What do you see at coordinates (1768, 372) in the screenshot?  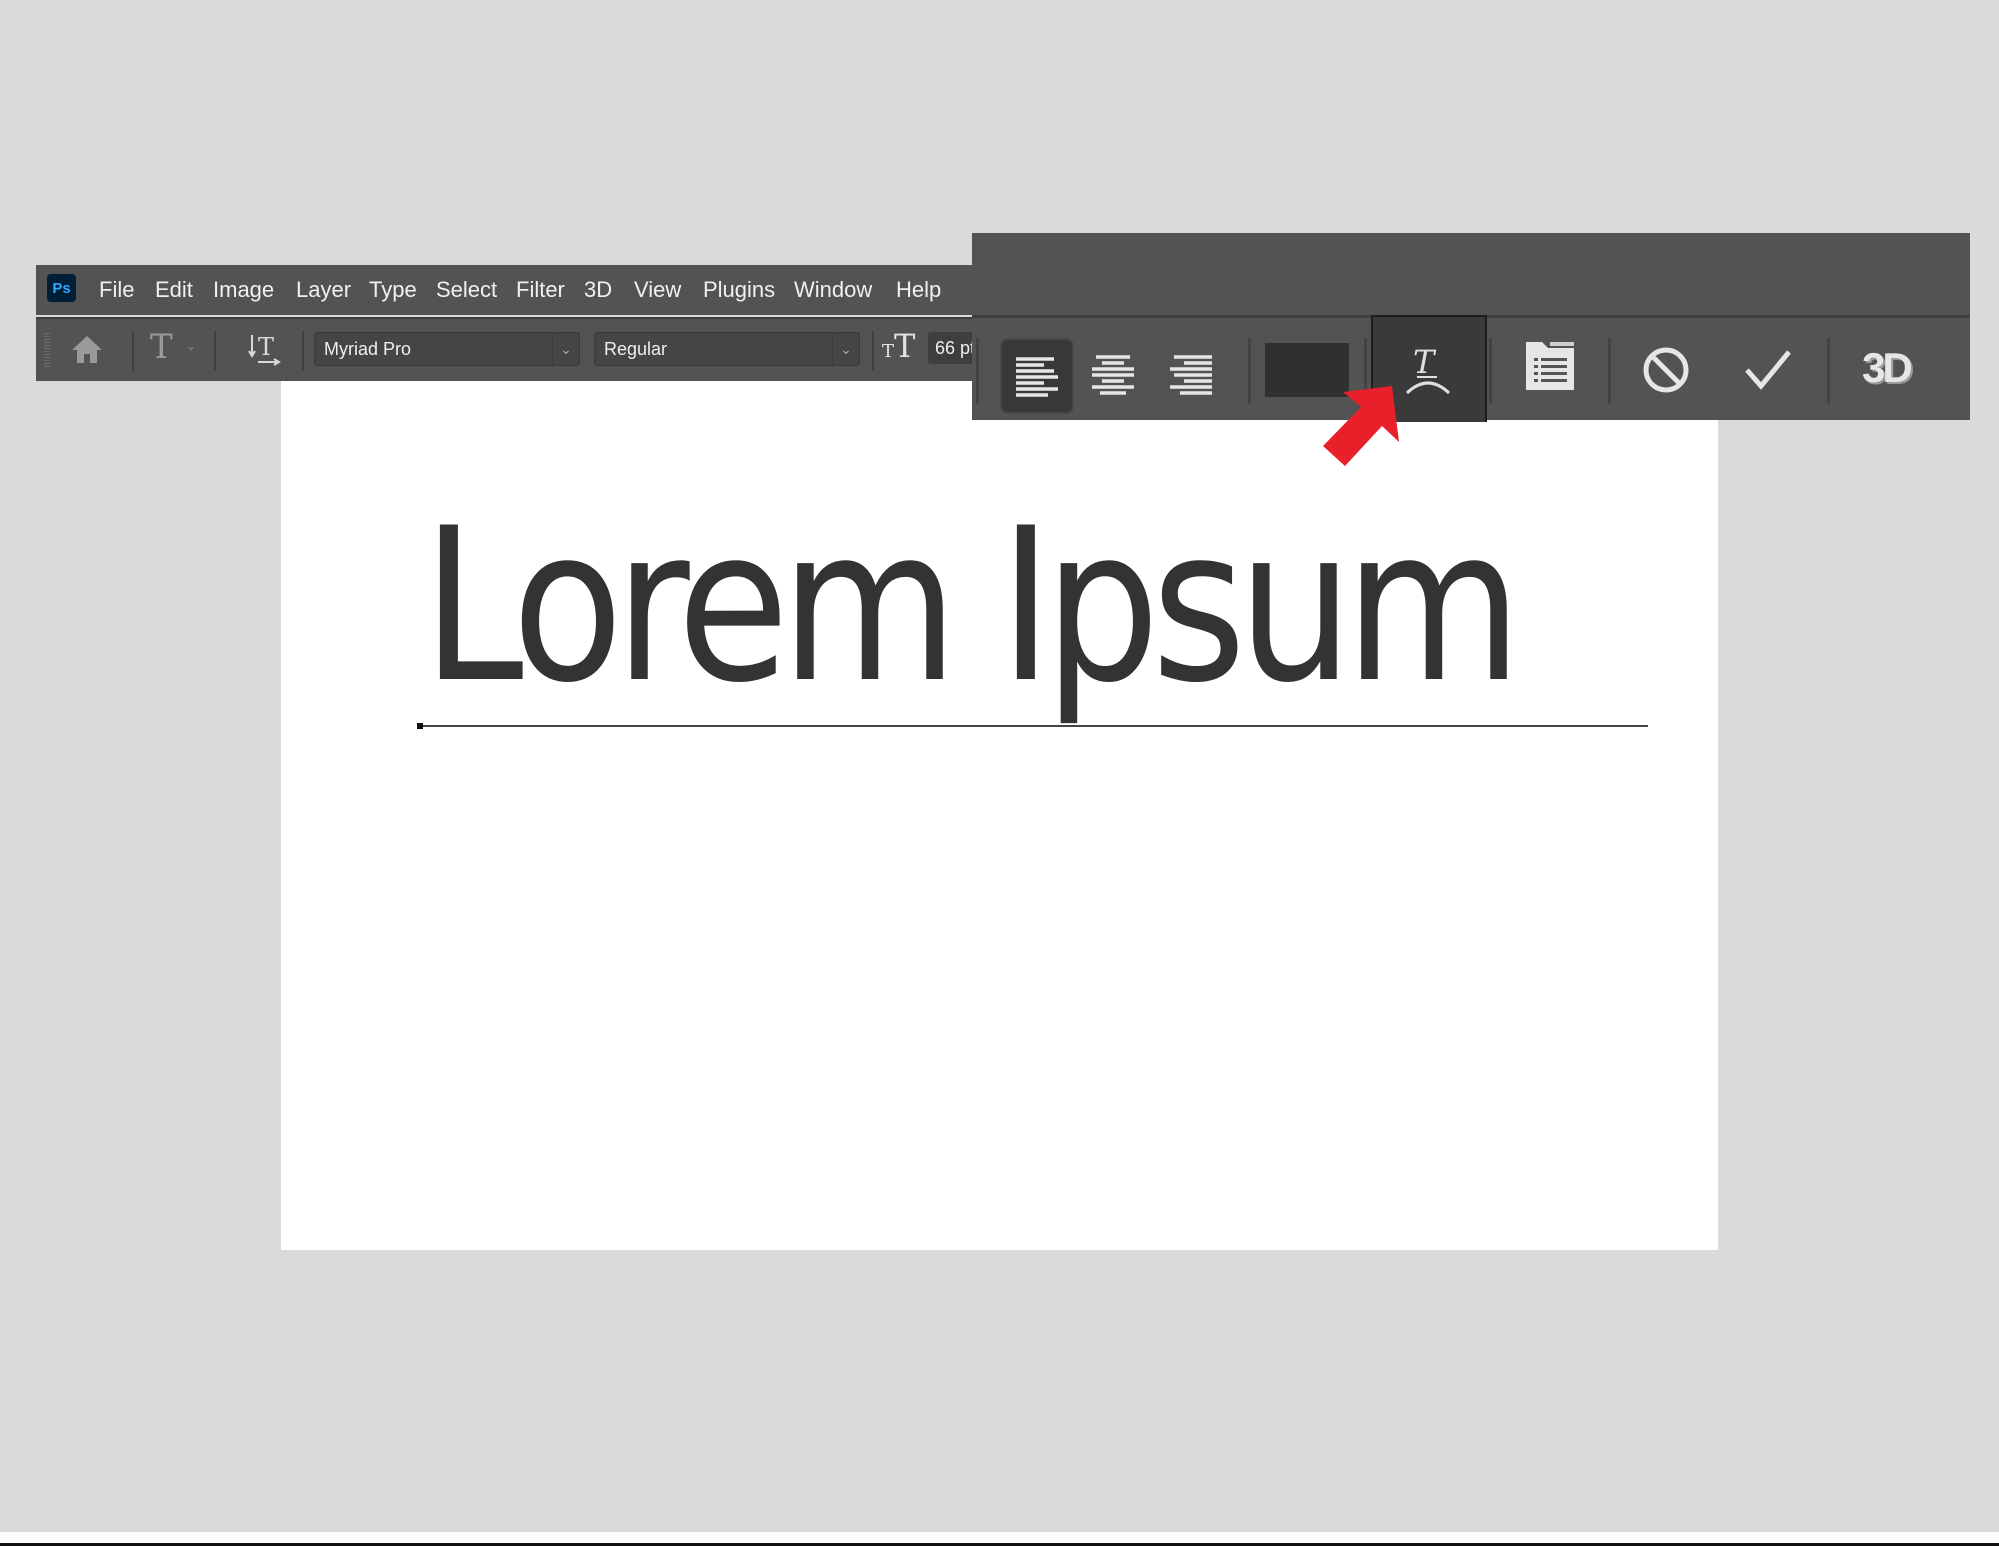 I see `commit-checkmark-icon` at bounding box center [1768, 372].